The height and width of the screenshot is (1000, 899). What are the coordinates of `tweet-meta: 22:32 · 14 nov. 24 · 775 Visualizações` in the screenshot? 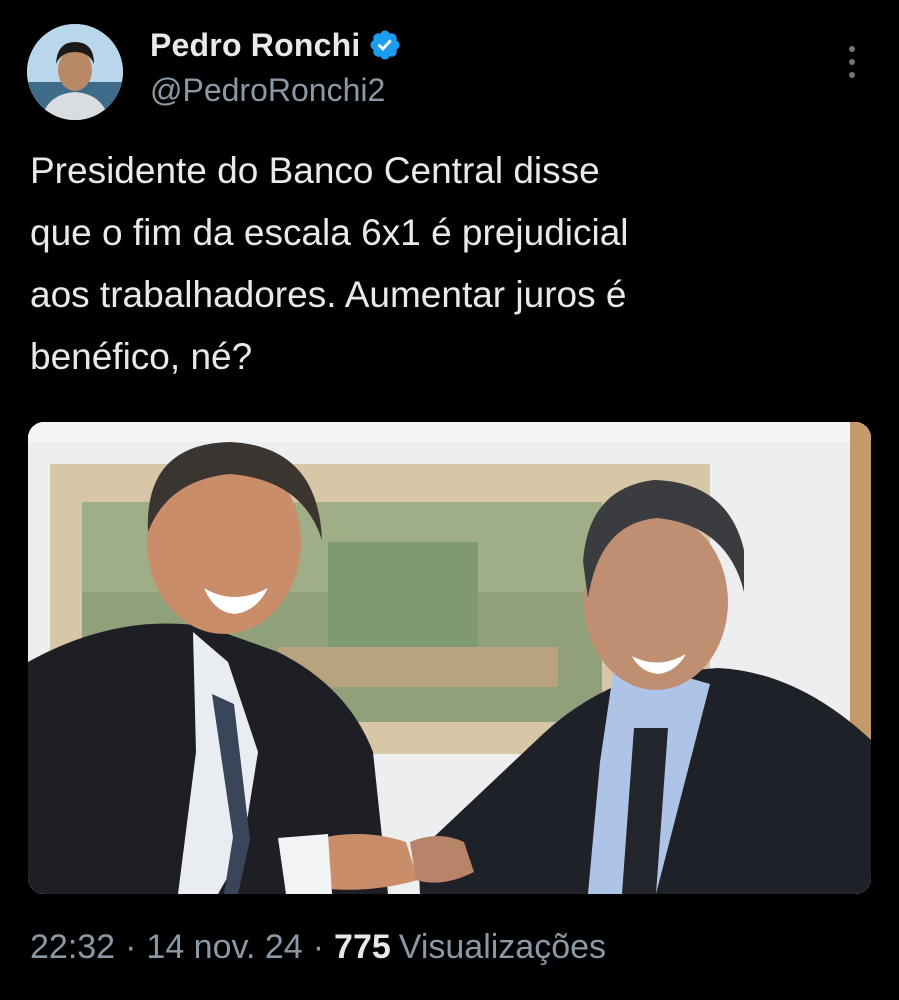 It's located at (318, 947).